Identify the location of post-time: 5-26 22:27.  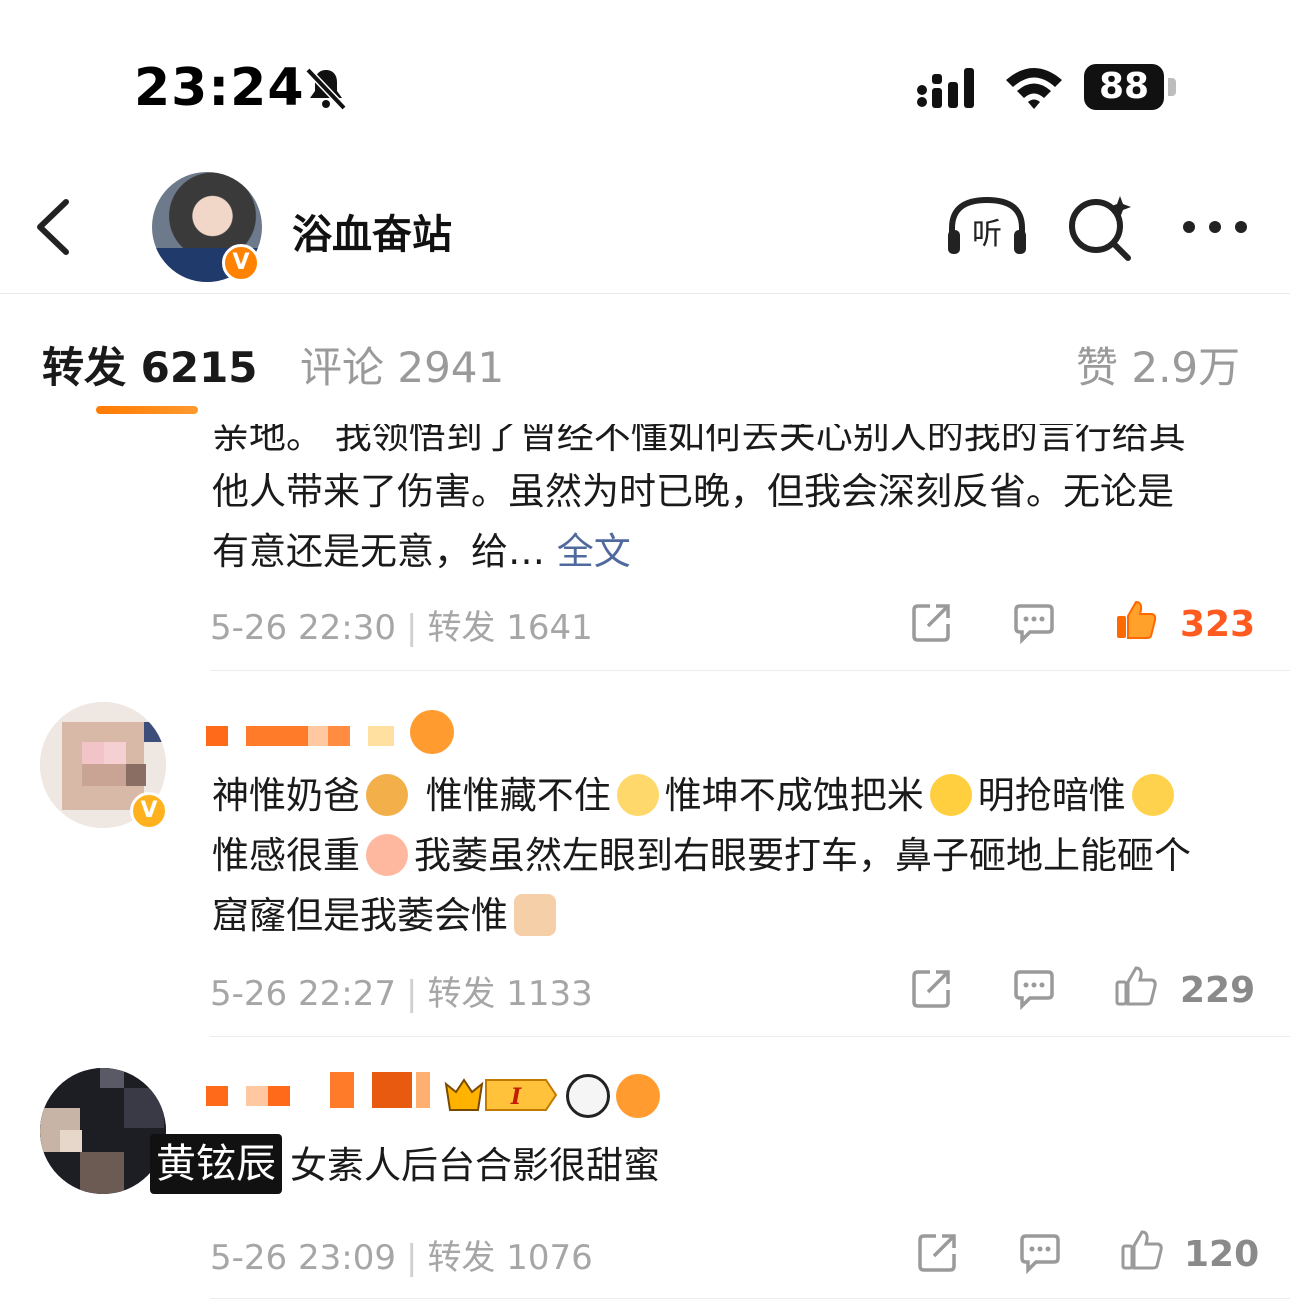
(303, 994).